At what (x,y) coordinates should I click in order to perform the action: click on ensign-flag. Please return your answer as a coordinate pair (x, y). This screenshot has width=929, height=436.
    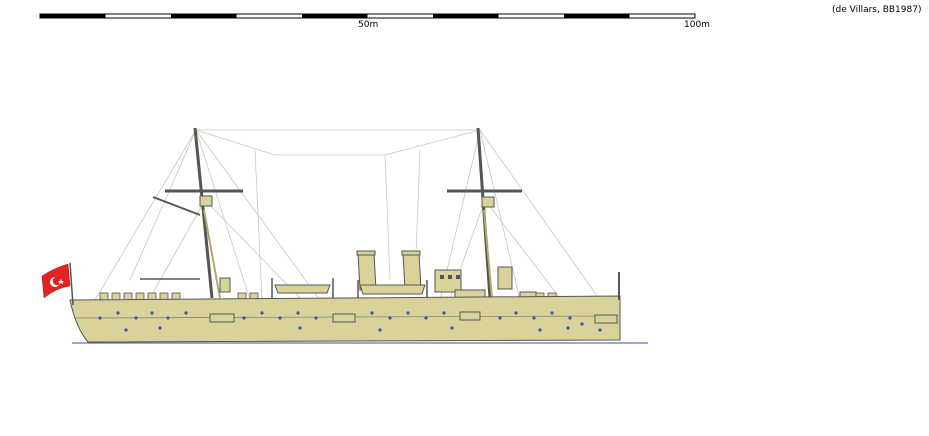
    Looking at the image, I should click on (57, 284).